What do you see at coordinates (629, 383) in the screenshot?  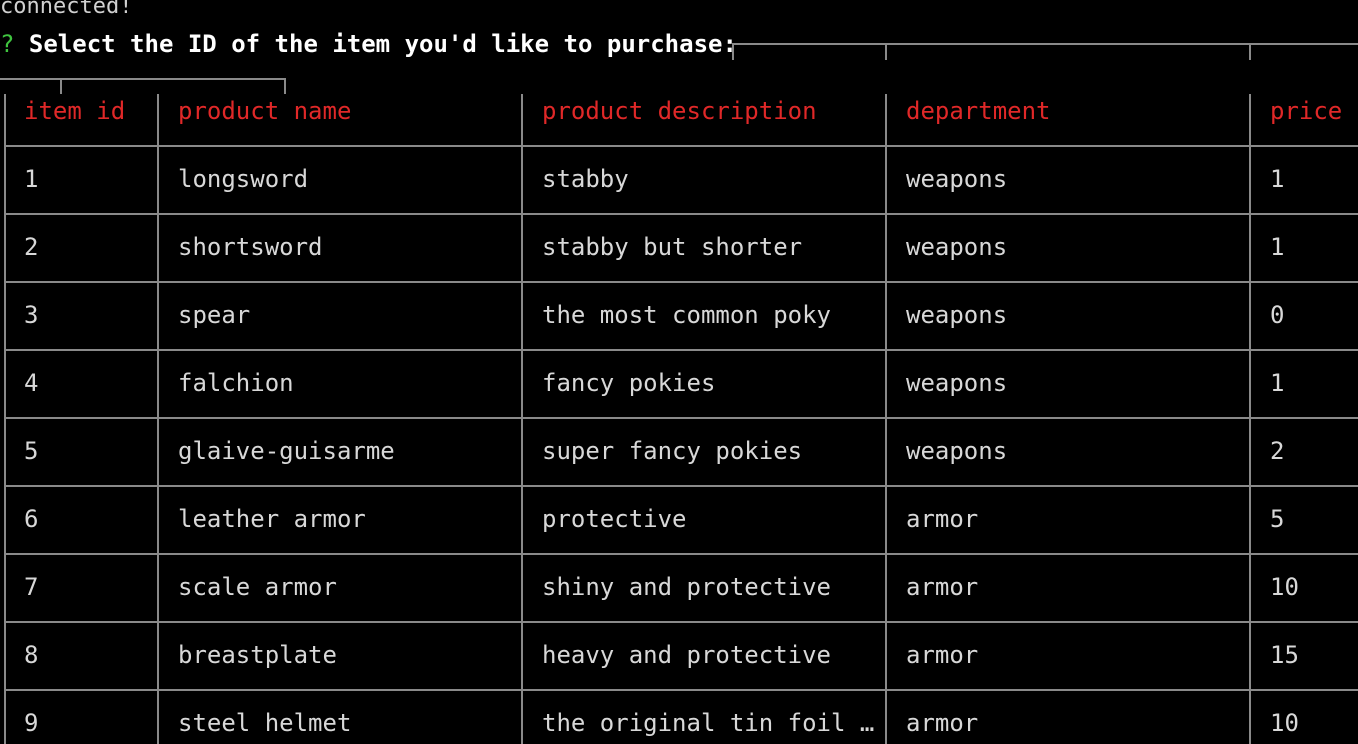 I see `table-cell: fancy pokies` at bounding box center [629, 383].